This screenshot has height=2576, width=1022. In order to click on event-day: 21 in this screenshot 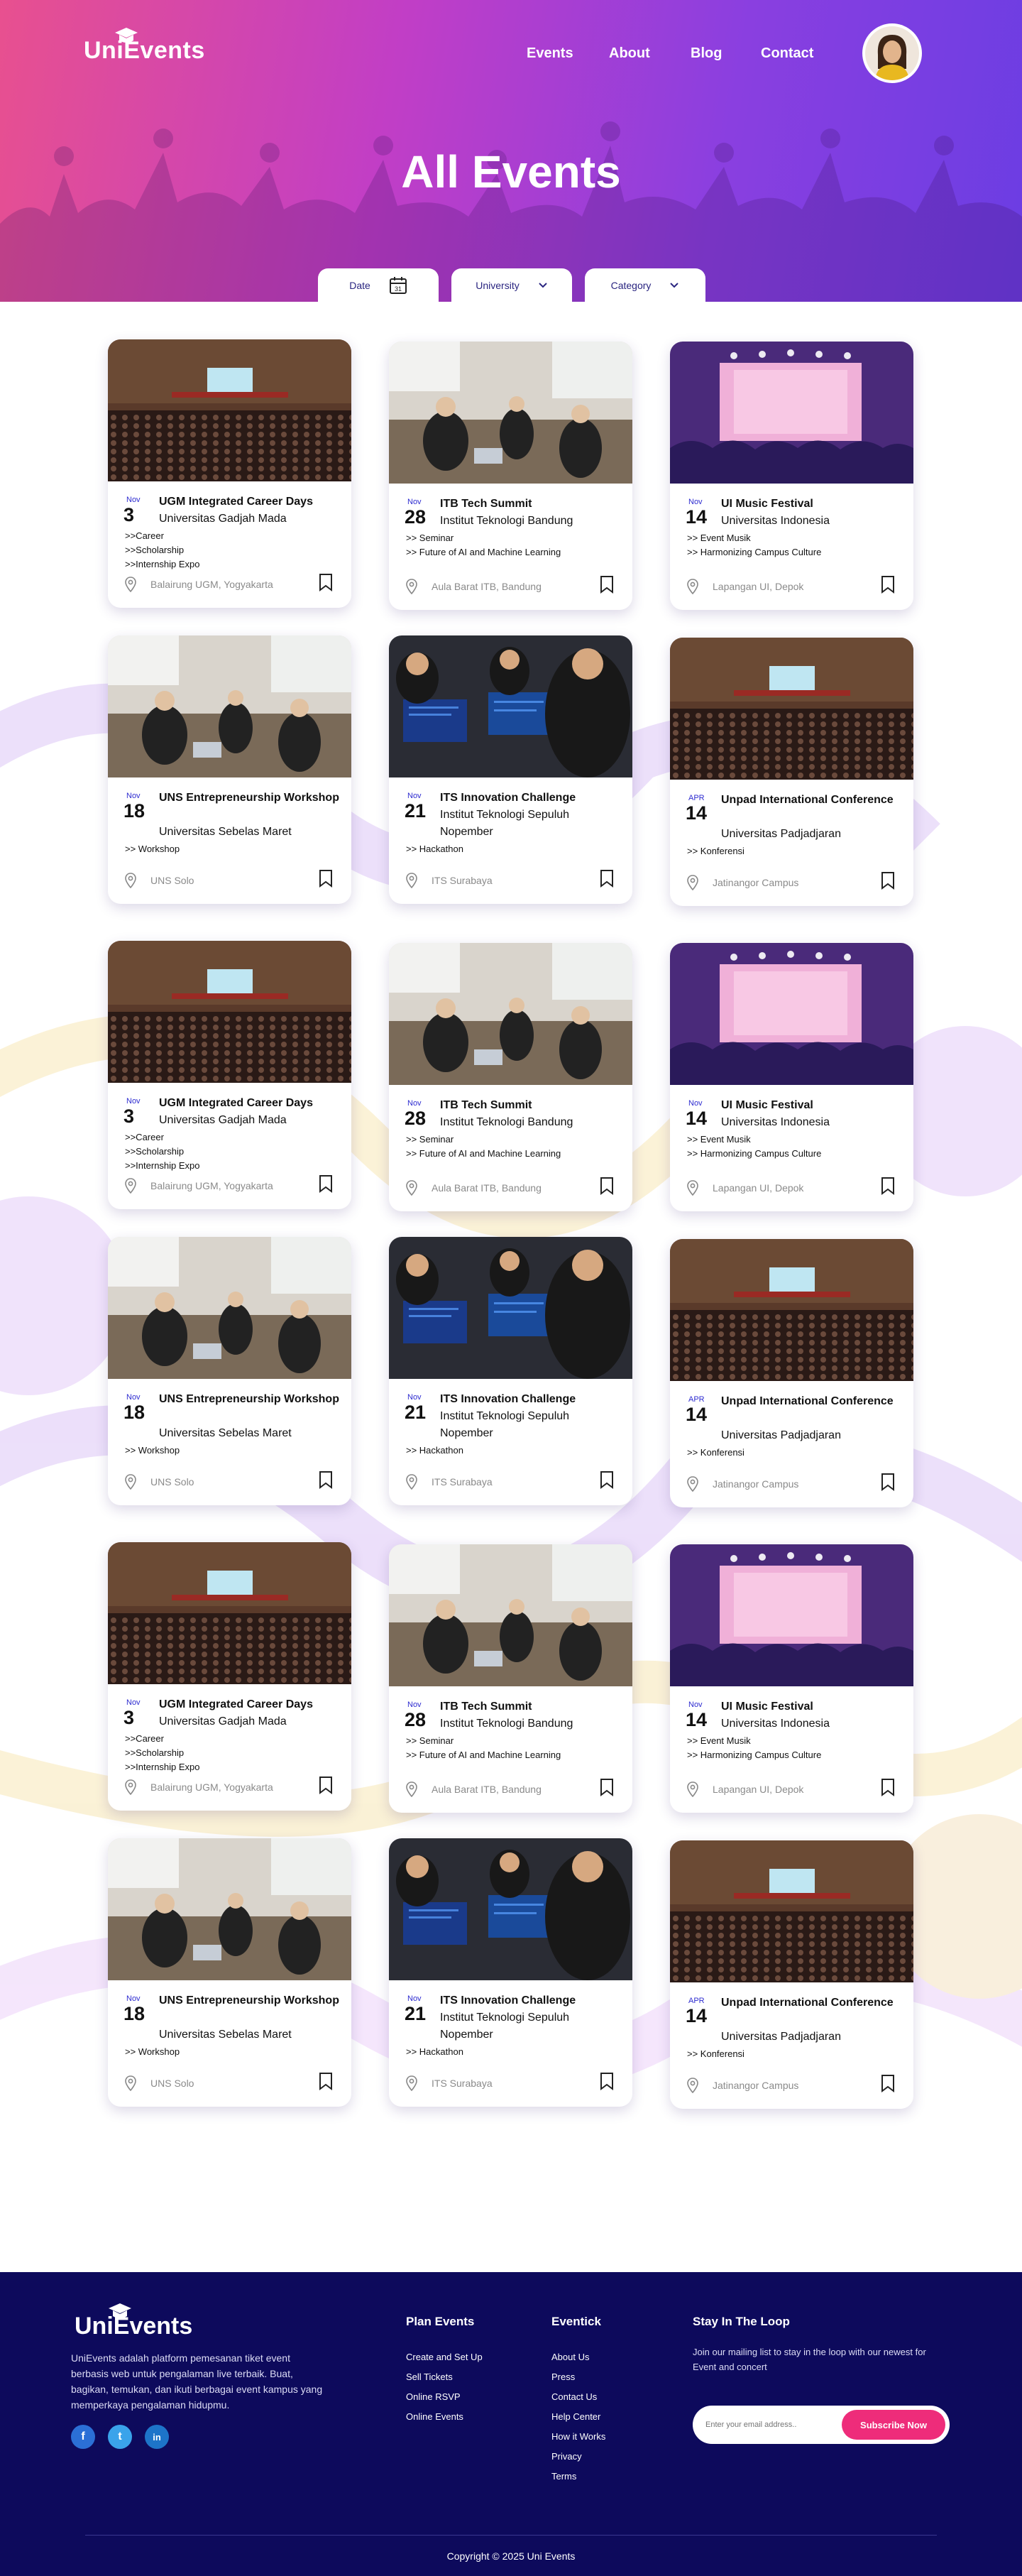, I will do `click(416, 2013)`.